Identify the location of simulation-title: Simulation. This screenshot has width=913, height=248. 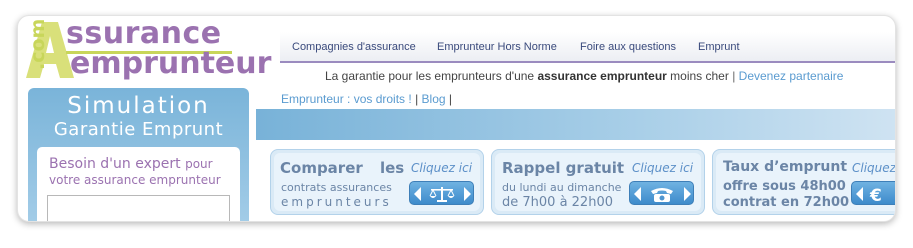
(138, 106).